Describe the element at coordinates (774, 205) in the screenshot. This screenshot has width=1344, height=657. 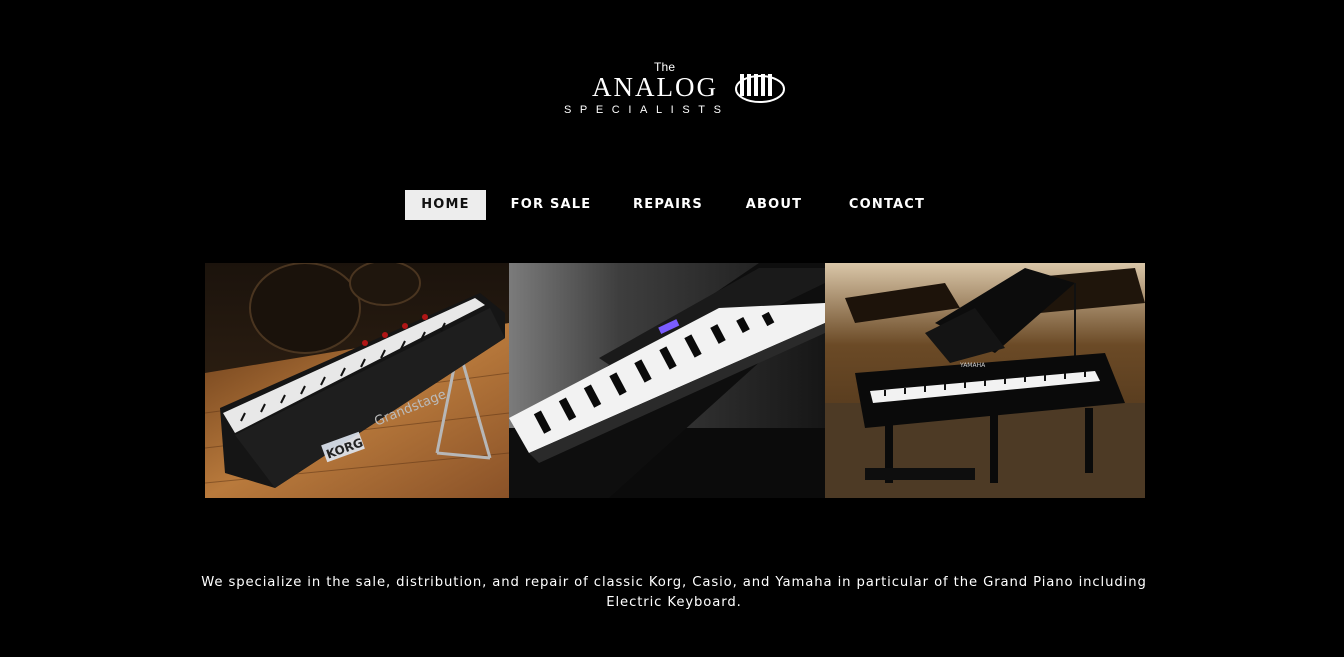
I see `nav-item-about: ABOUT` at that location.